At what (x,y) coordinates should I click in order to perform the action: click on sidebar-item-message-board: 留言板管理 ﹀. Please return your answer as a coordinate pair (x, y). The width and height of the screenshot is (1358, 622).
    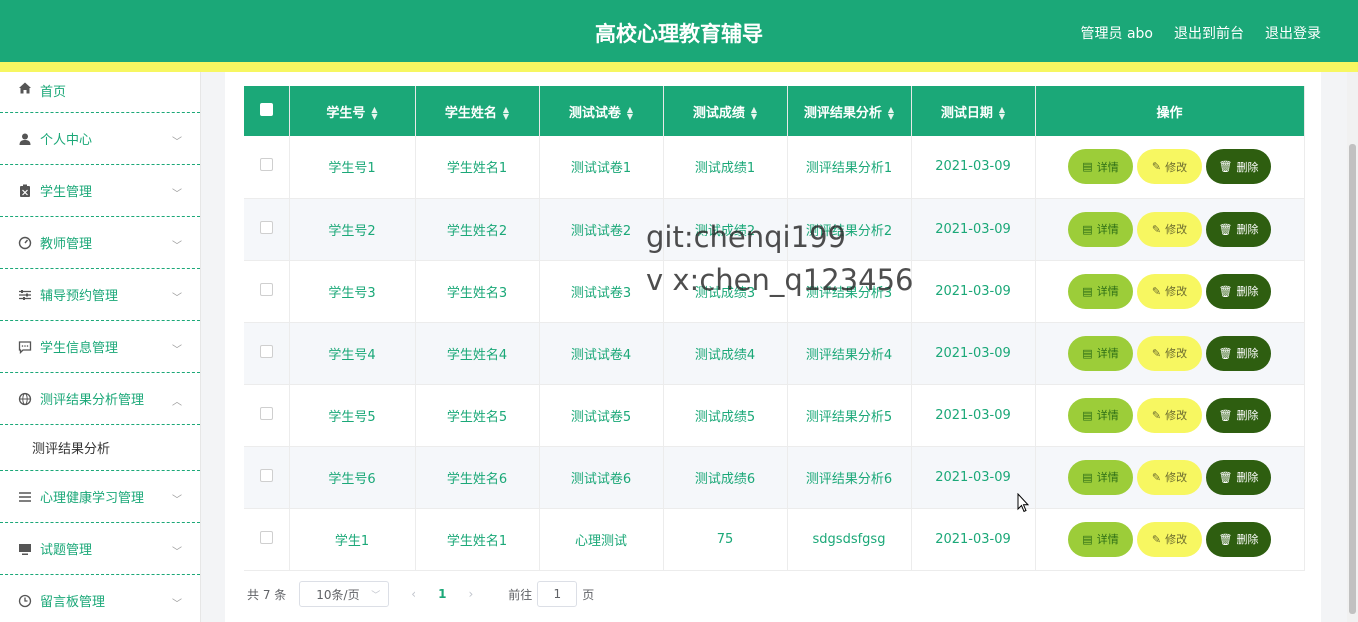
    Looking at the image, I should click on (100, 598).